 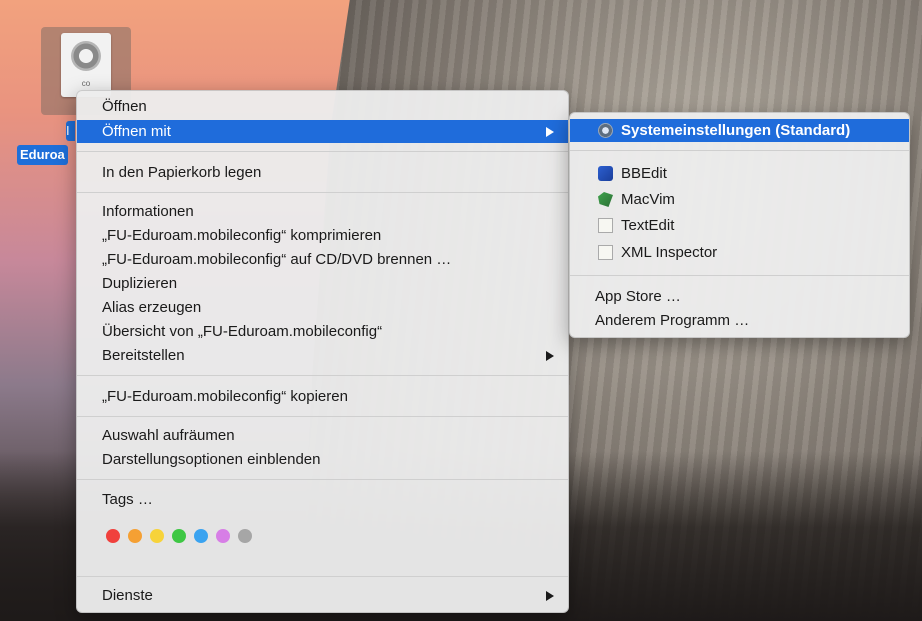 I want to click on tag-yellow-dot, so click(x=157, y=536).